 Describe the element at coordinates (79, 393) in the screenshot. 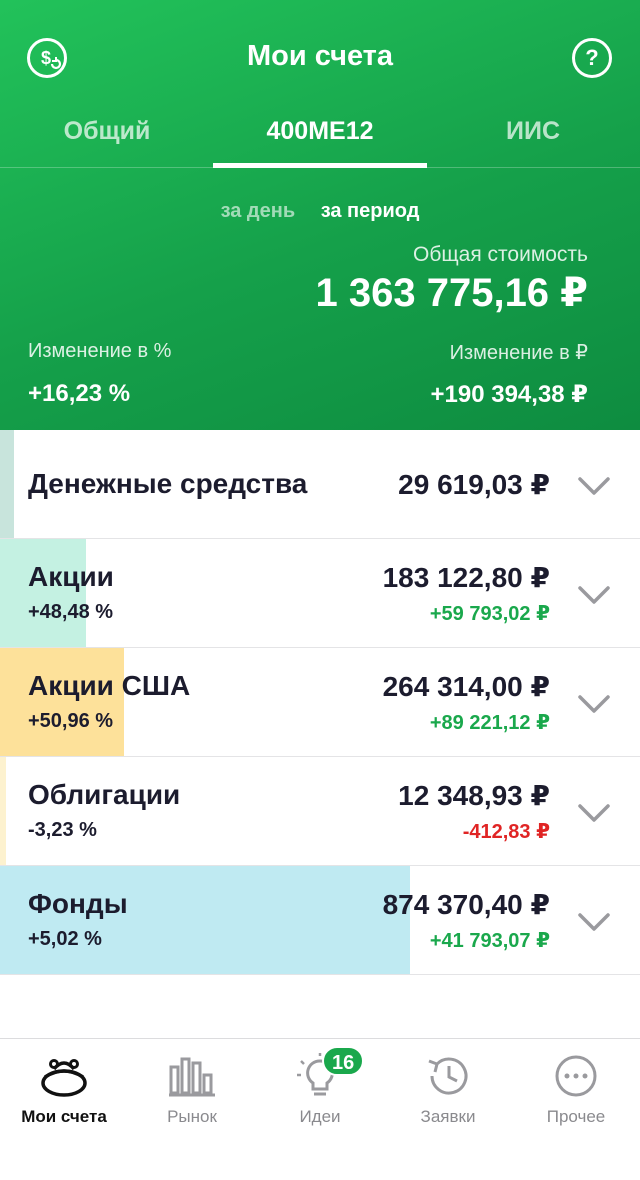

I see `change-pct-value: +16,23 %` at that location.